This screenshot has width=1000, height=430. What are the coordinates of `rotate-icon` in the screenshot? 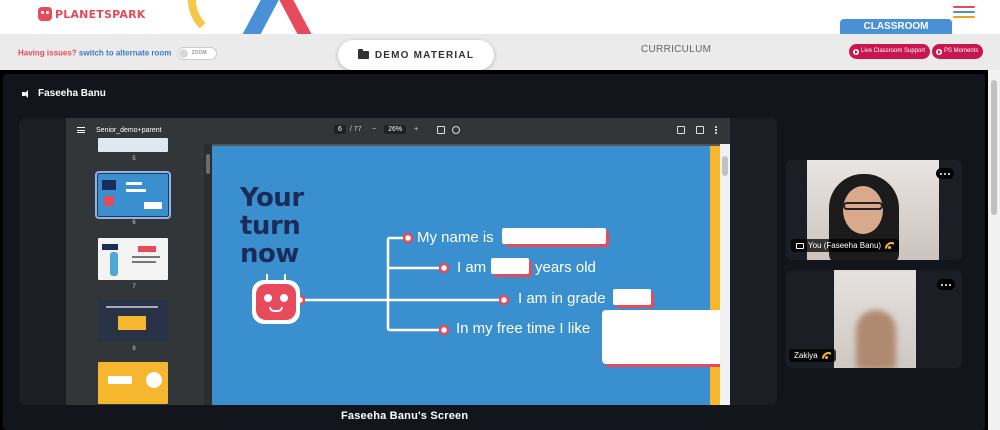 It's located at (456, 130).